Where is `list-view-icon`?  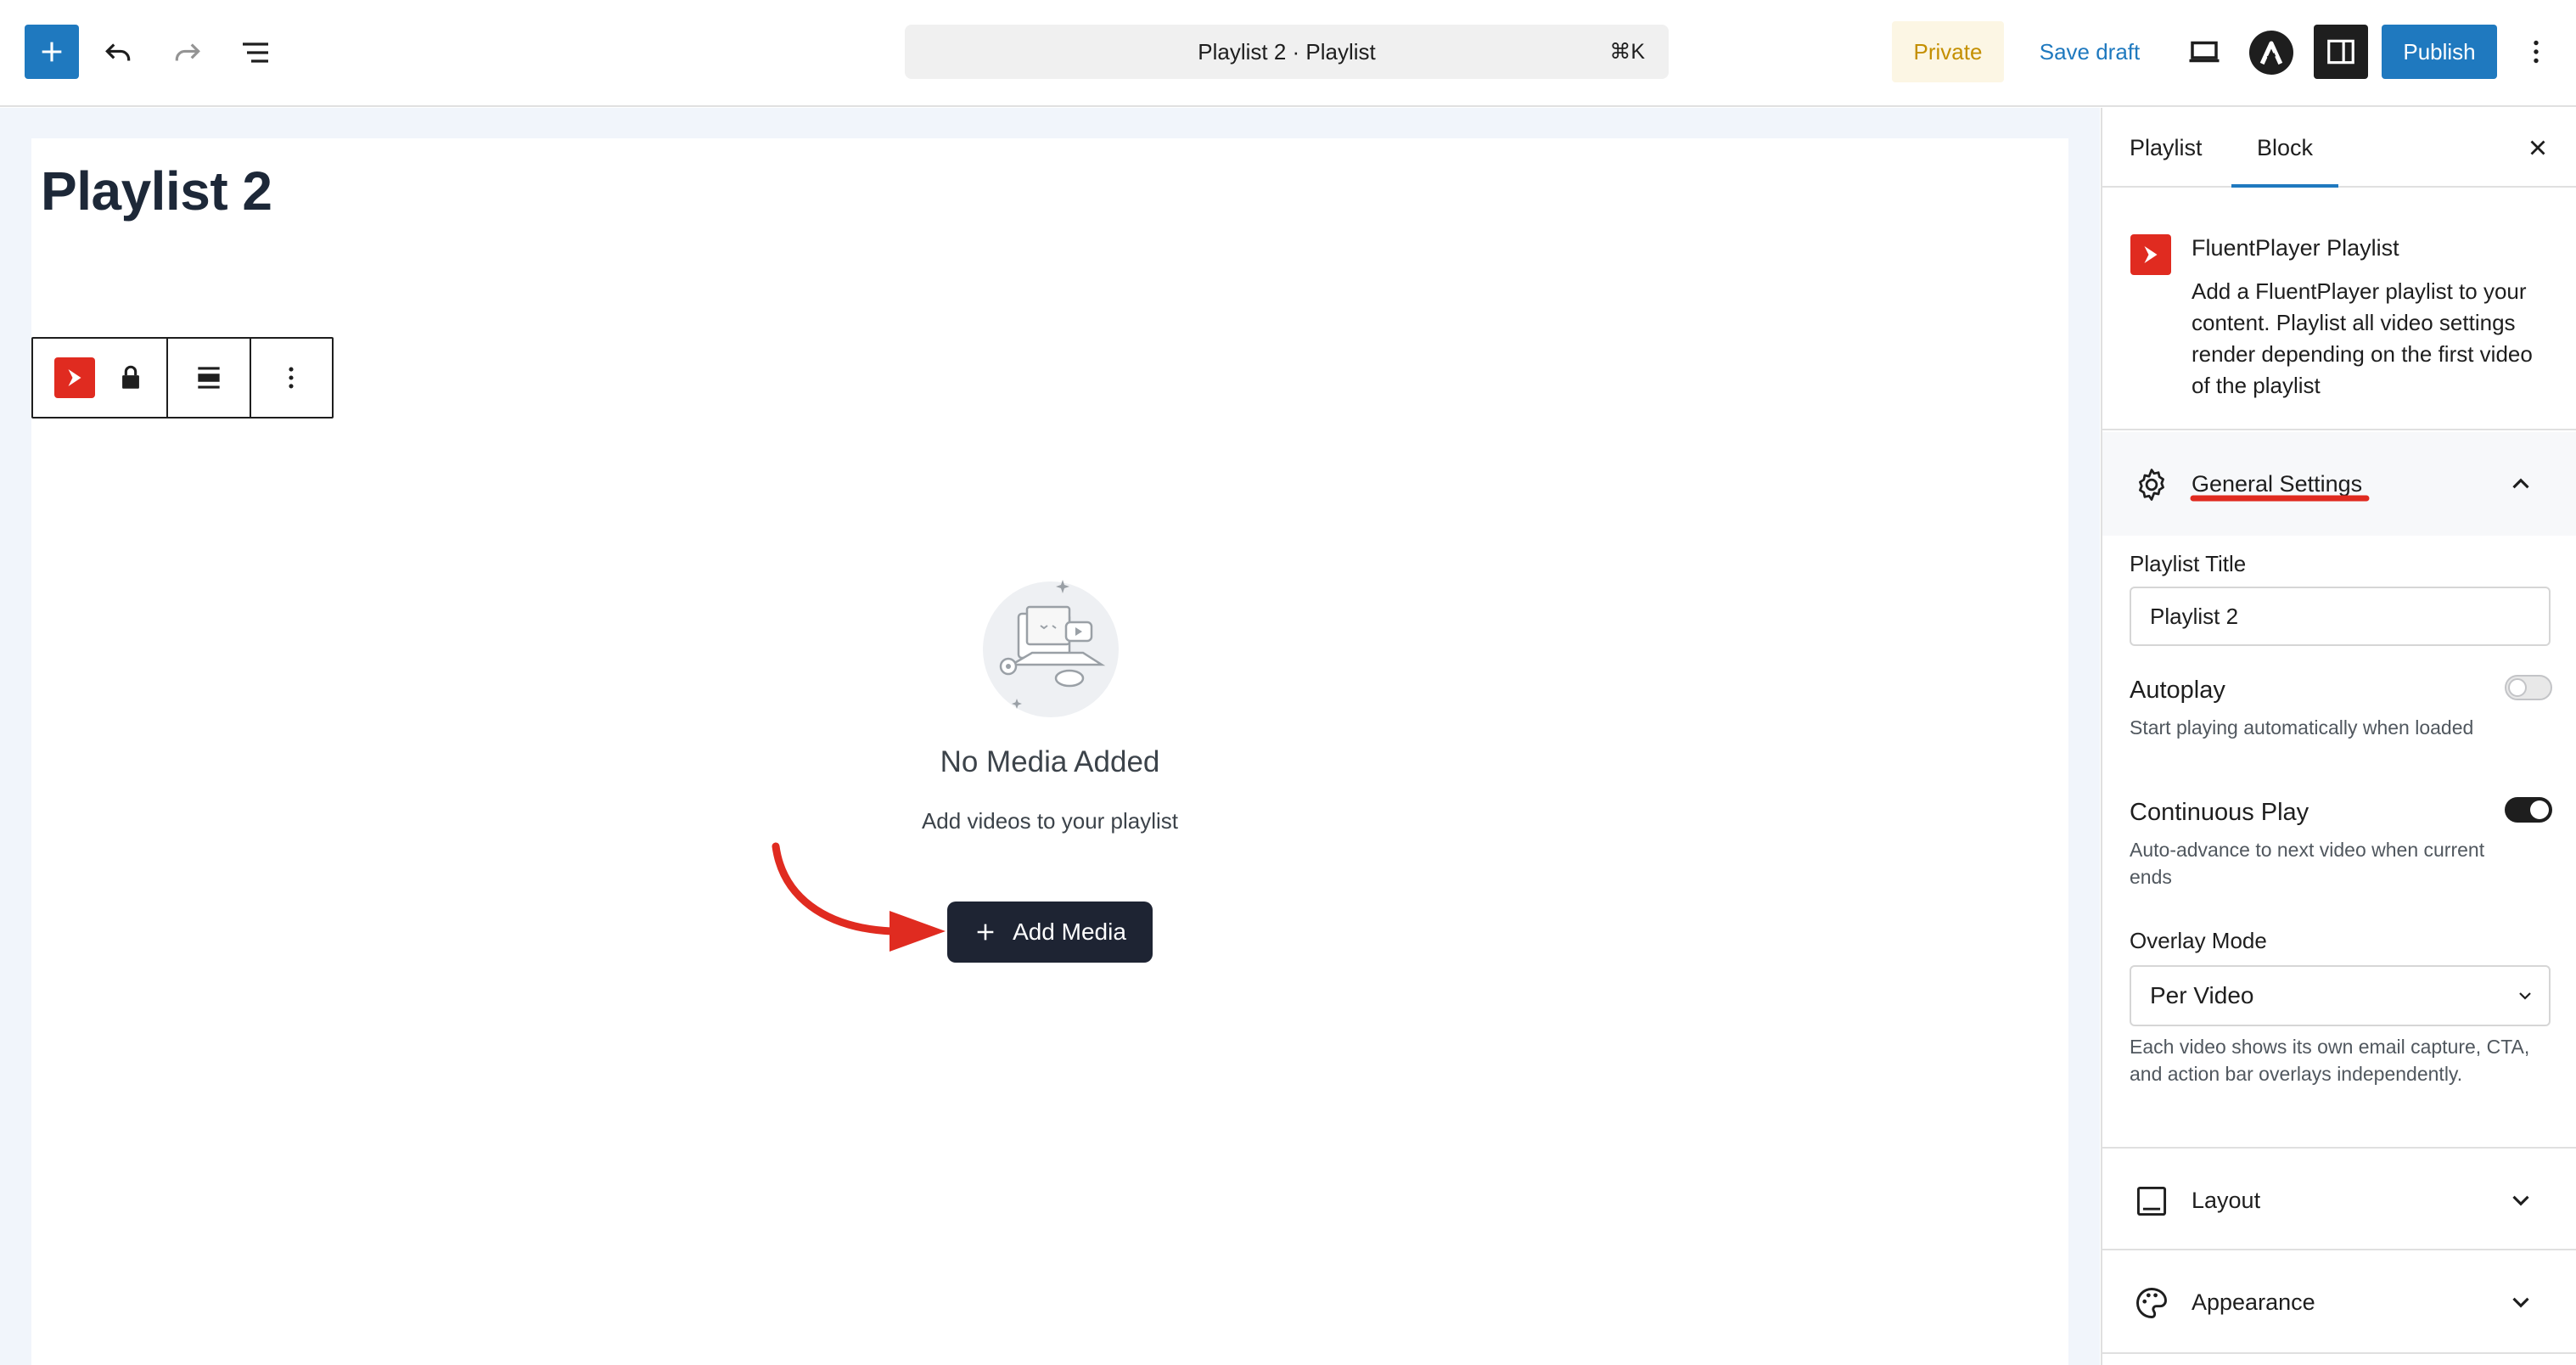
list-view-icon is located at coordinates (256, 52).